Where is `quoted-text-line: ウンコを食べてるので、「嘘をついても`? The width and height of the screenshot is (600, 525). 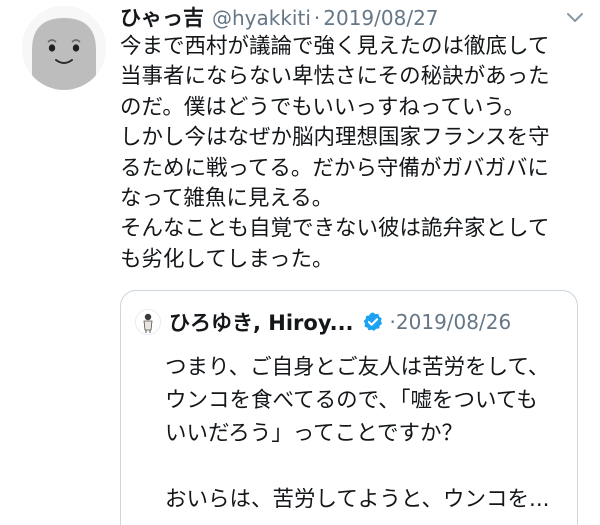
quoted-text-line: ウンコを食べてるので、「嘘をついても is located at coordinates (351, 400).